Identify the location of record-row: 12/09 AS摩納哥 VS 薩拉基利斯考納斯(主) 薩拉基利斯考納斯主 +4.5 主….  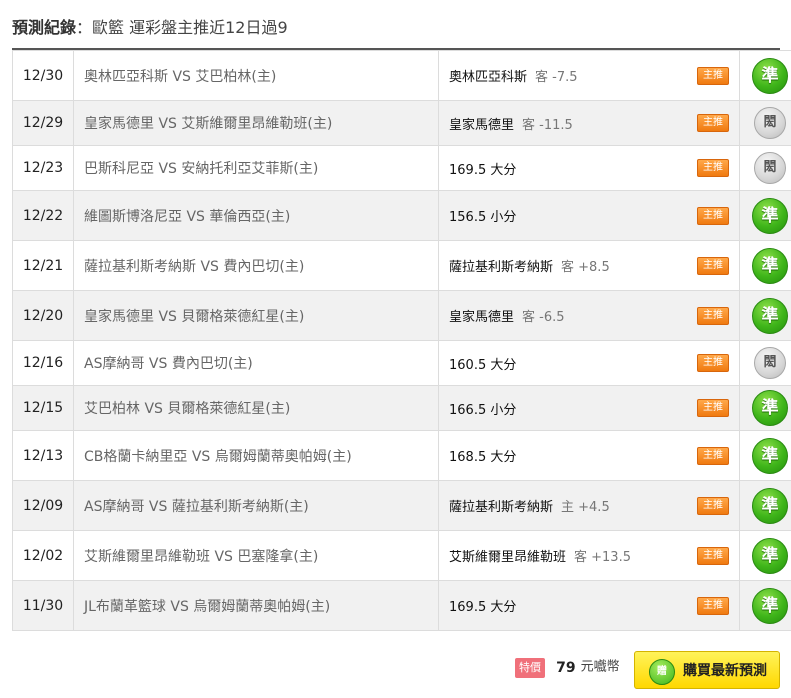
(401, 505).